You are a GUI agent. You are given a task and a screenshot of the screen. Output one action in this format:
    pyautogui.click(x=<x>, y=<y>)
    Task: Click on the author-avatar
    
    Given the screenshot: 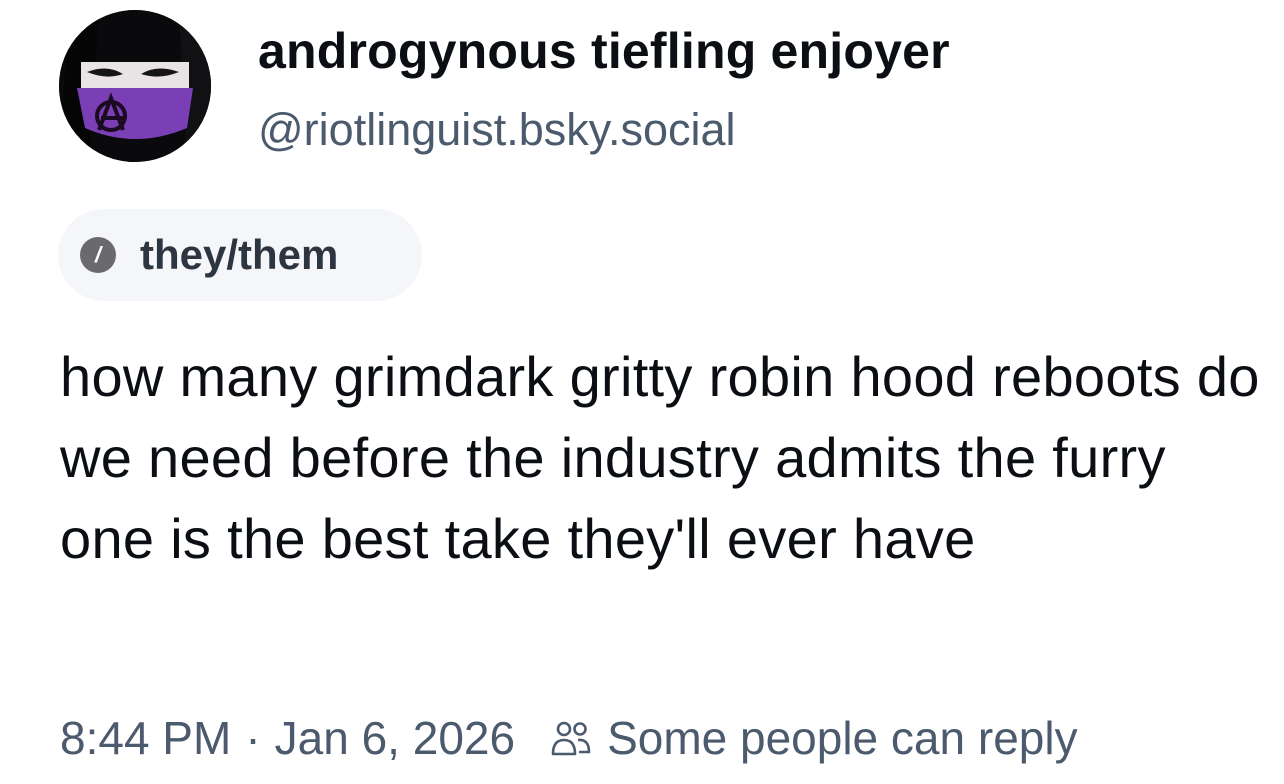 What is the action you would take?
    pyautogui.click(x=135, y=86)
    